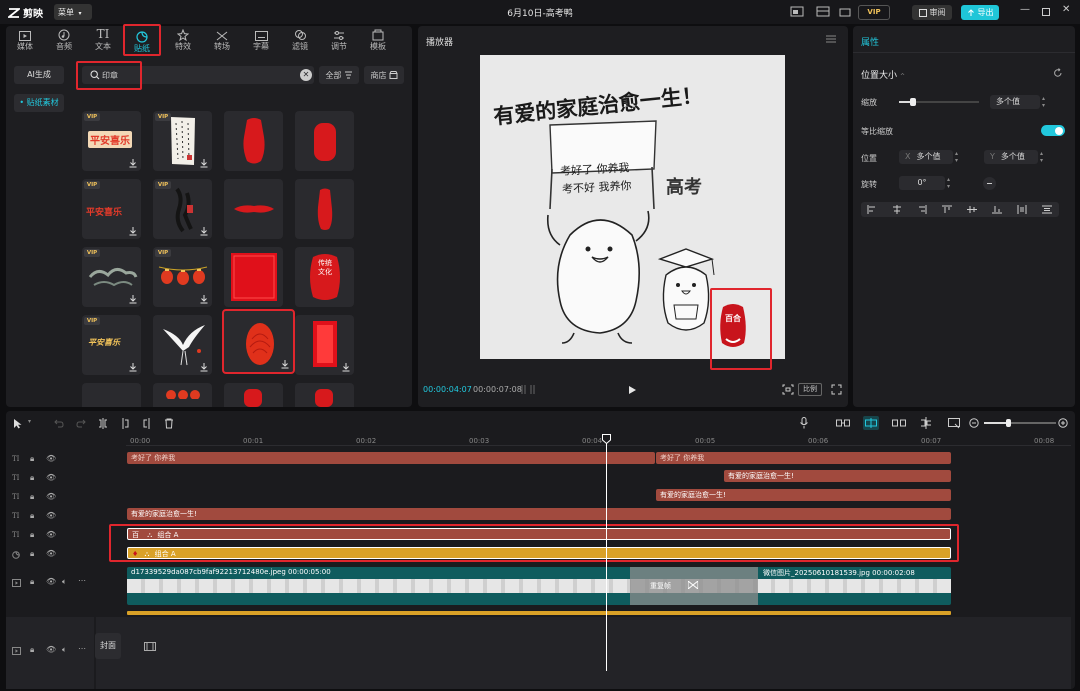 The image size is (1080, 691). Describe the element at coordinates (528, 389) in the screenshot. I see `waveform-icon` at that location.